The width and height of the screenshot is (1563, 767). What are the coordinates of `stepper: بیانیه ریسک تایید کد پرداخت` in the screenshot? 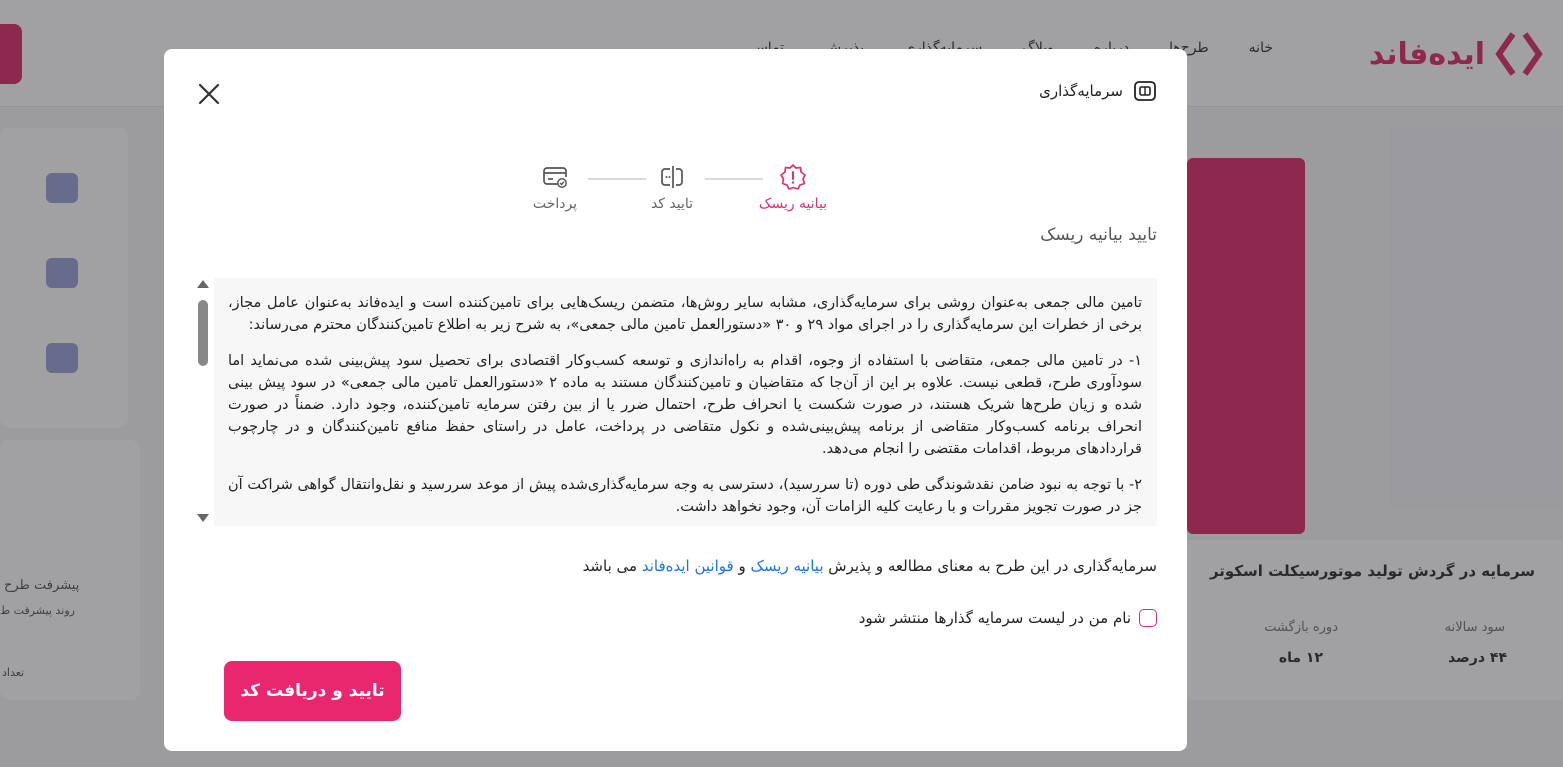 It's located at (682, 192).